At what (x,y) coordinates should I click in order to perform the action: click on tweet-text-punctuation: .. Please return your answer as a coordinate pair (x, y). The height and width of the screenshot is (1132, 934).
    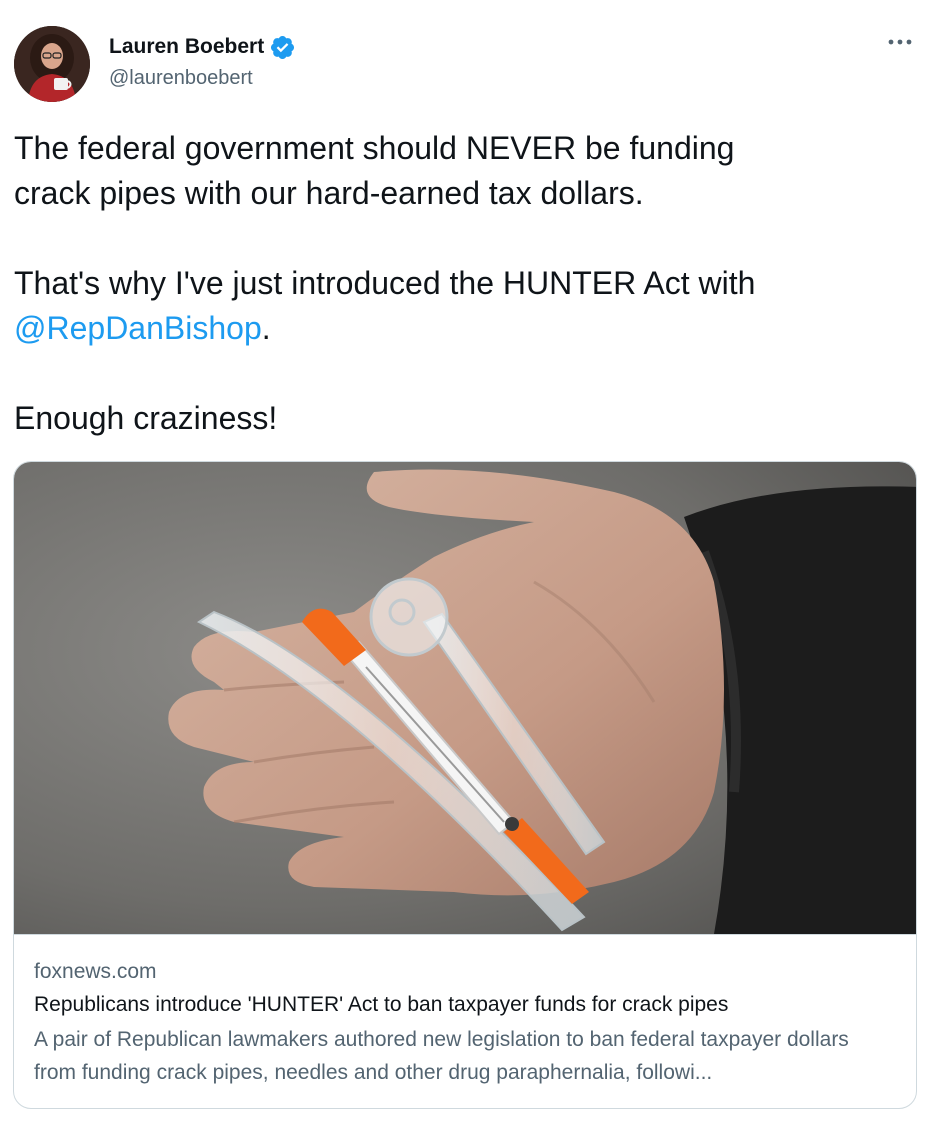
    Looking at the image, I should click on (266, 328).